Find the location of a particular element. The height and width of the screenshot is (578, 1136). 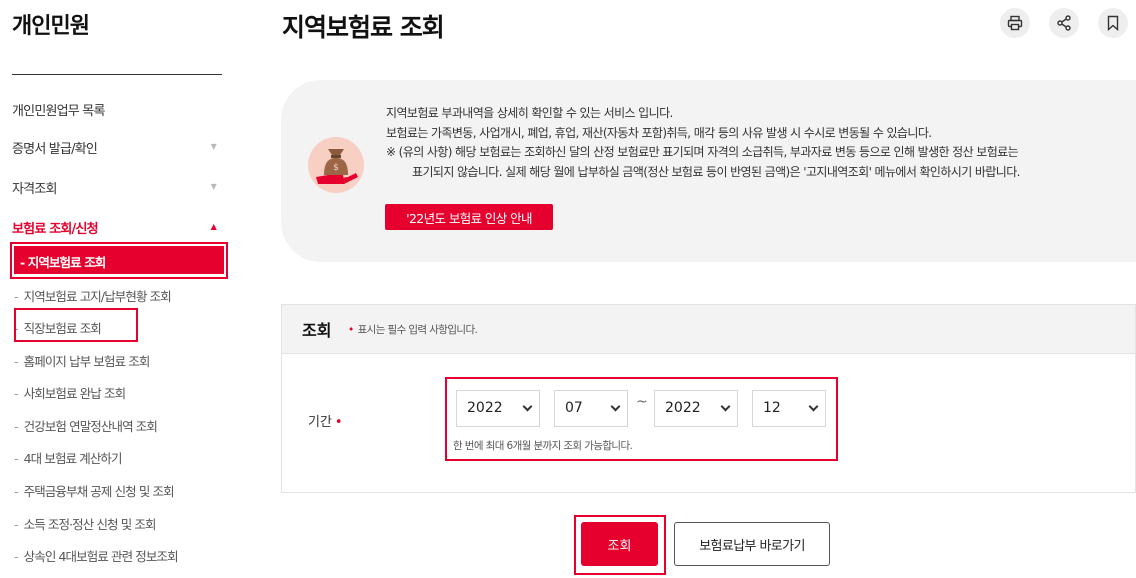

sub-item-heir-info: - 상속인 4대보험료 관련 정보조회 is located at coordinates (96, 555).